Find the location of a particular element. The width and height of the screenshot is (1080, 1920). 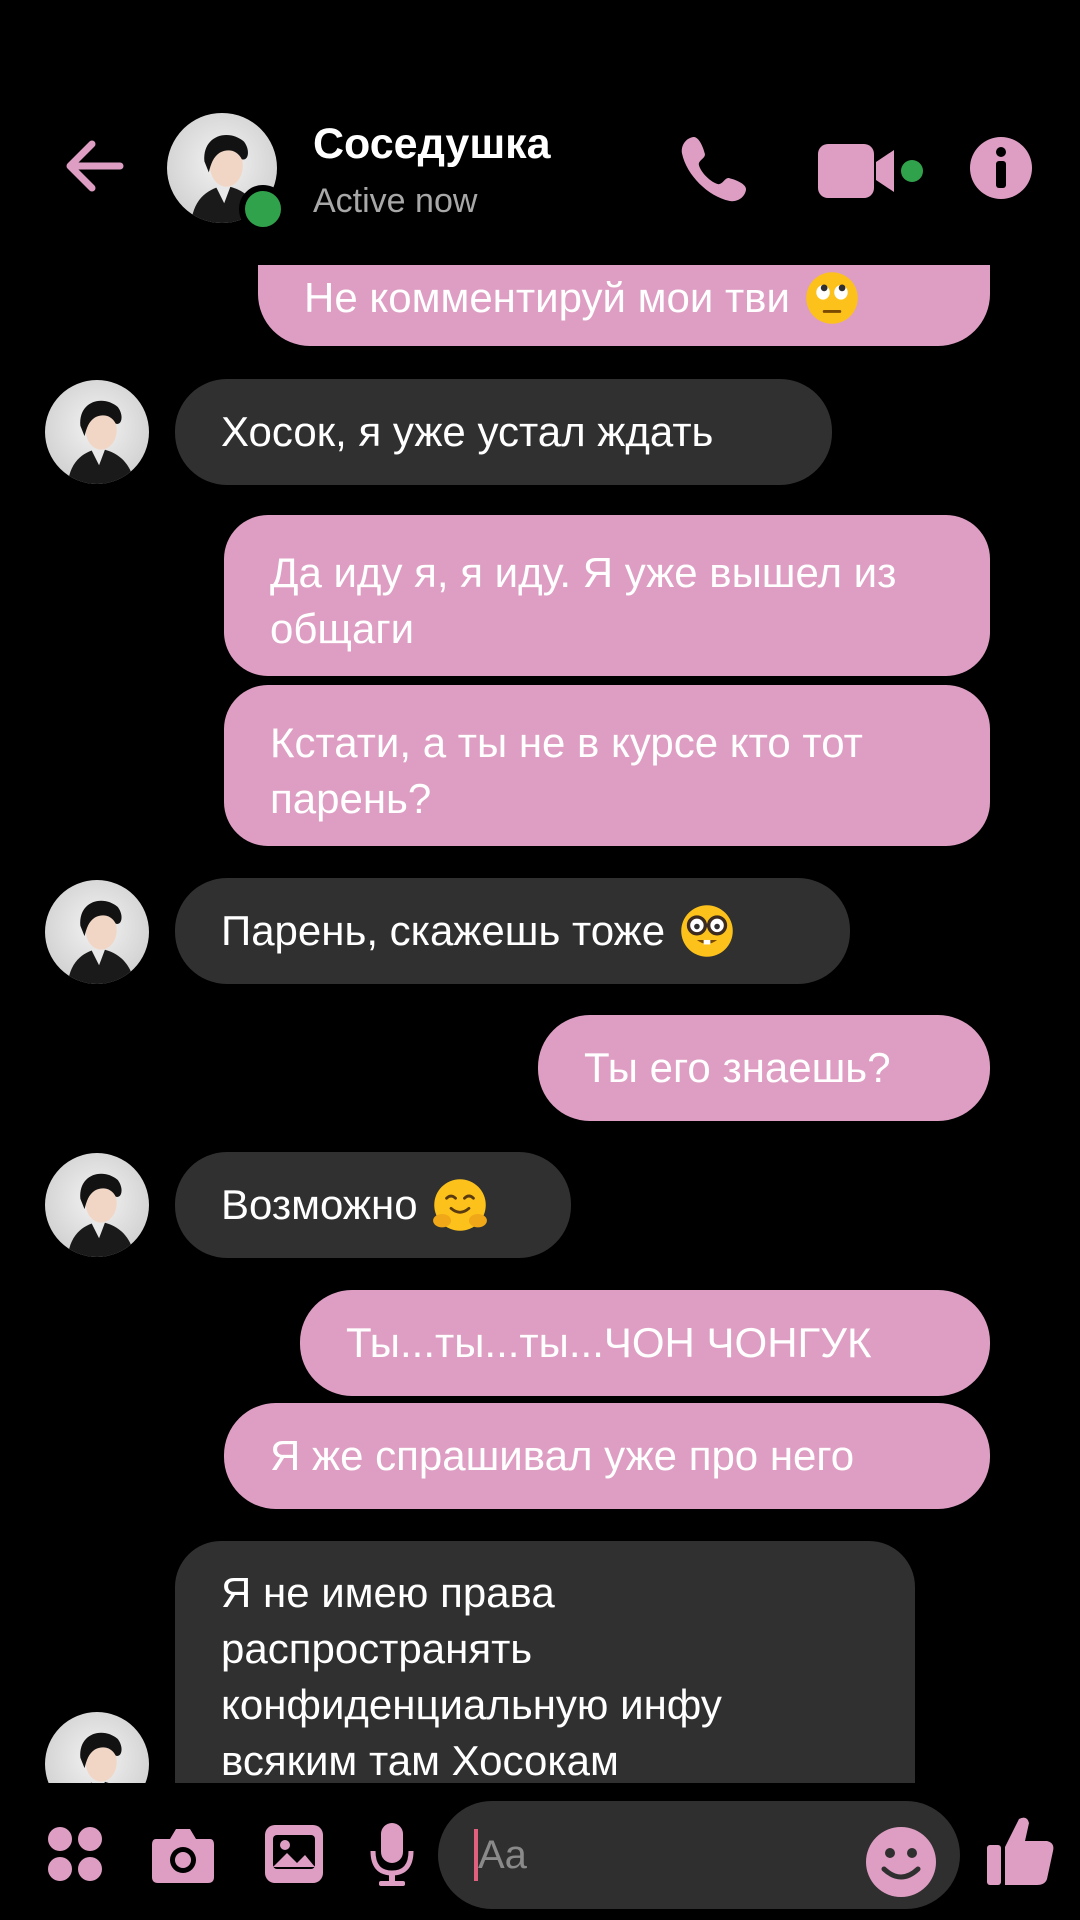

composer-bar: Aa is located at coordinates (540, 1851).